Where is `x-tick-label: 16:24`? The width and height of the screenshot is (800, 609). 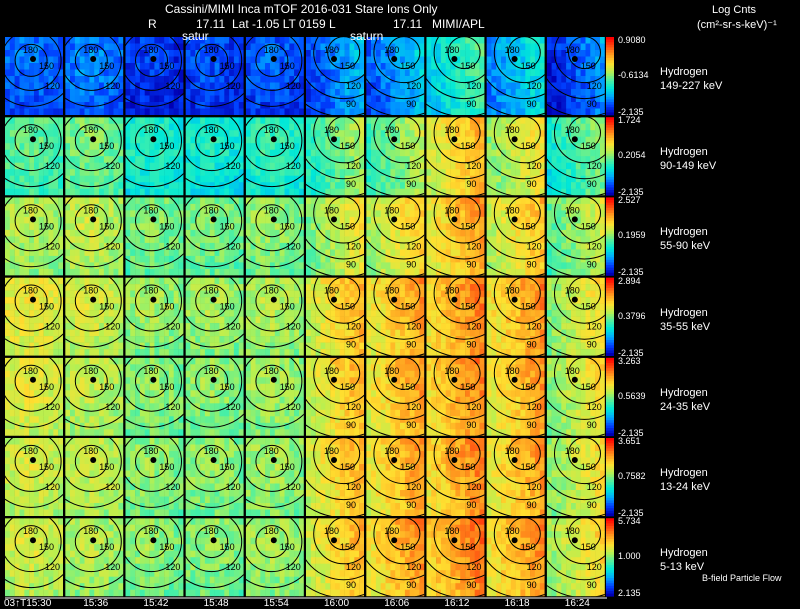
x-tick-label: 16:24 is located at coordinates (577, 603).